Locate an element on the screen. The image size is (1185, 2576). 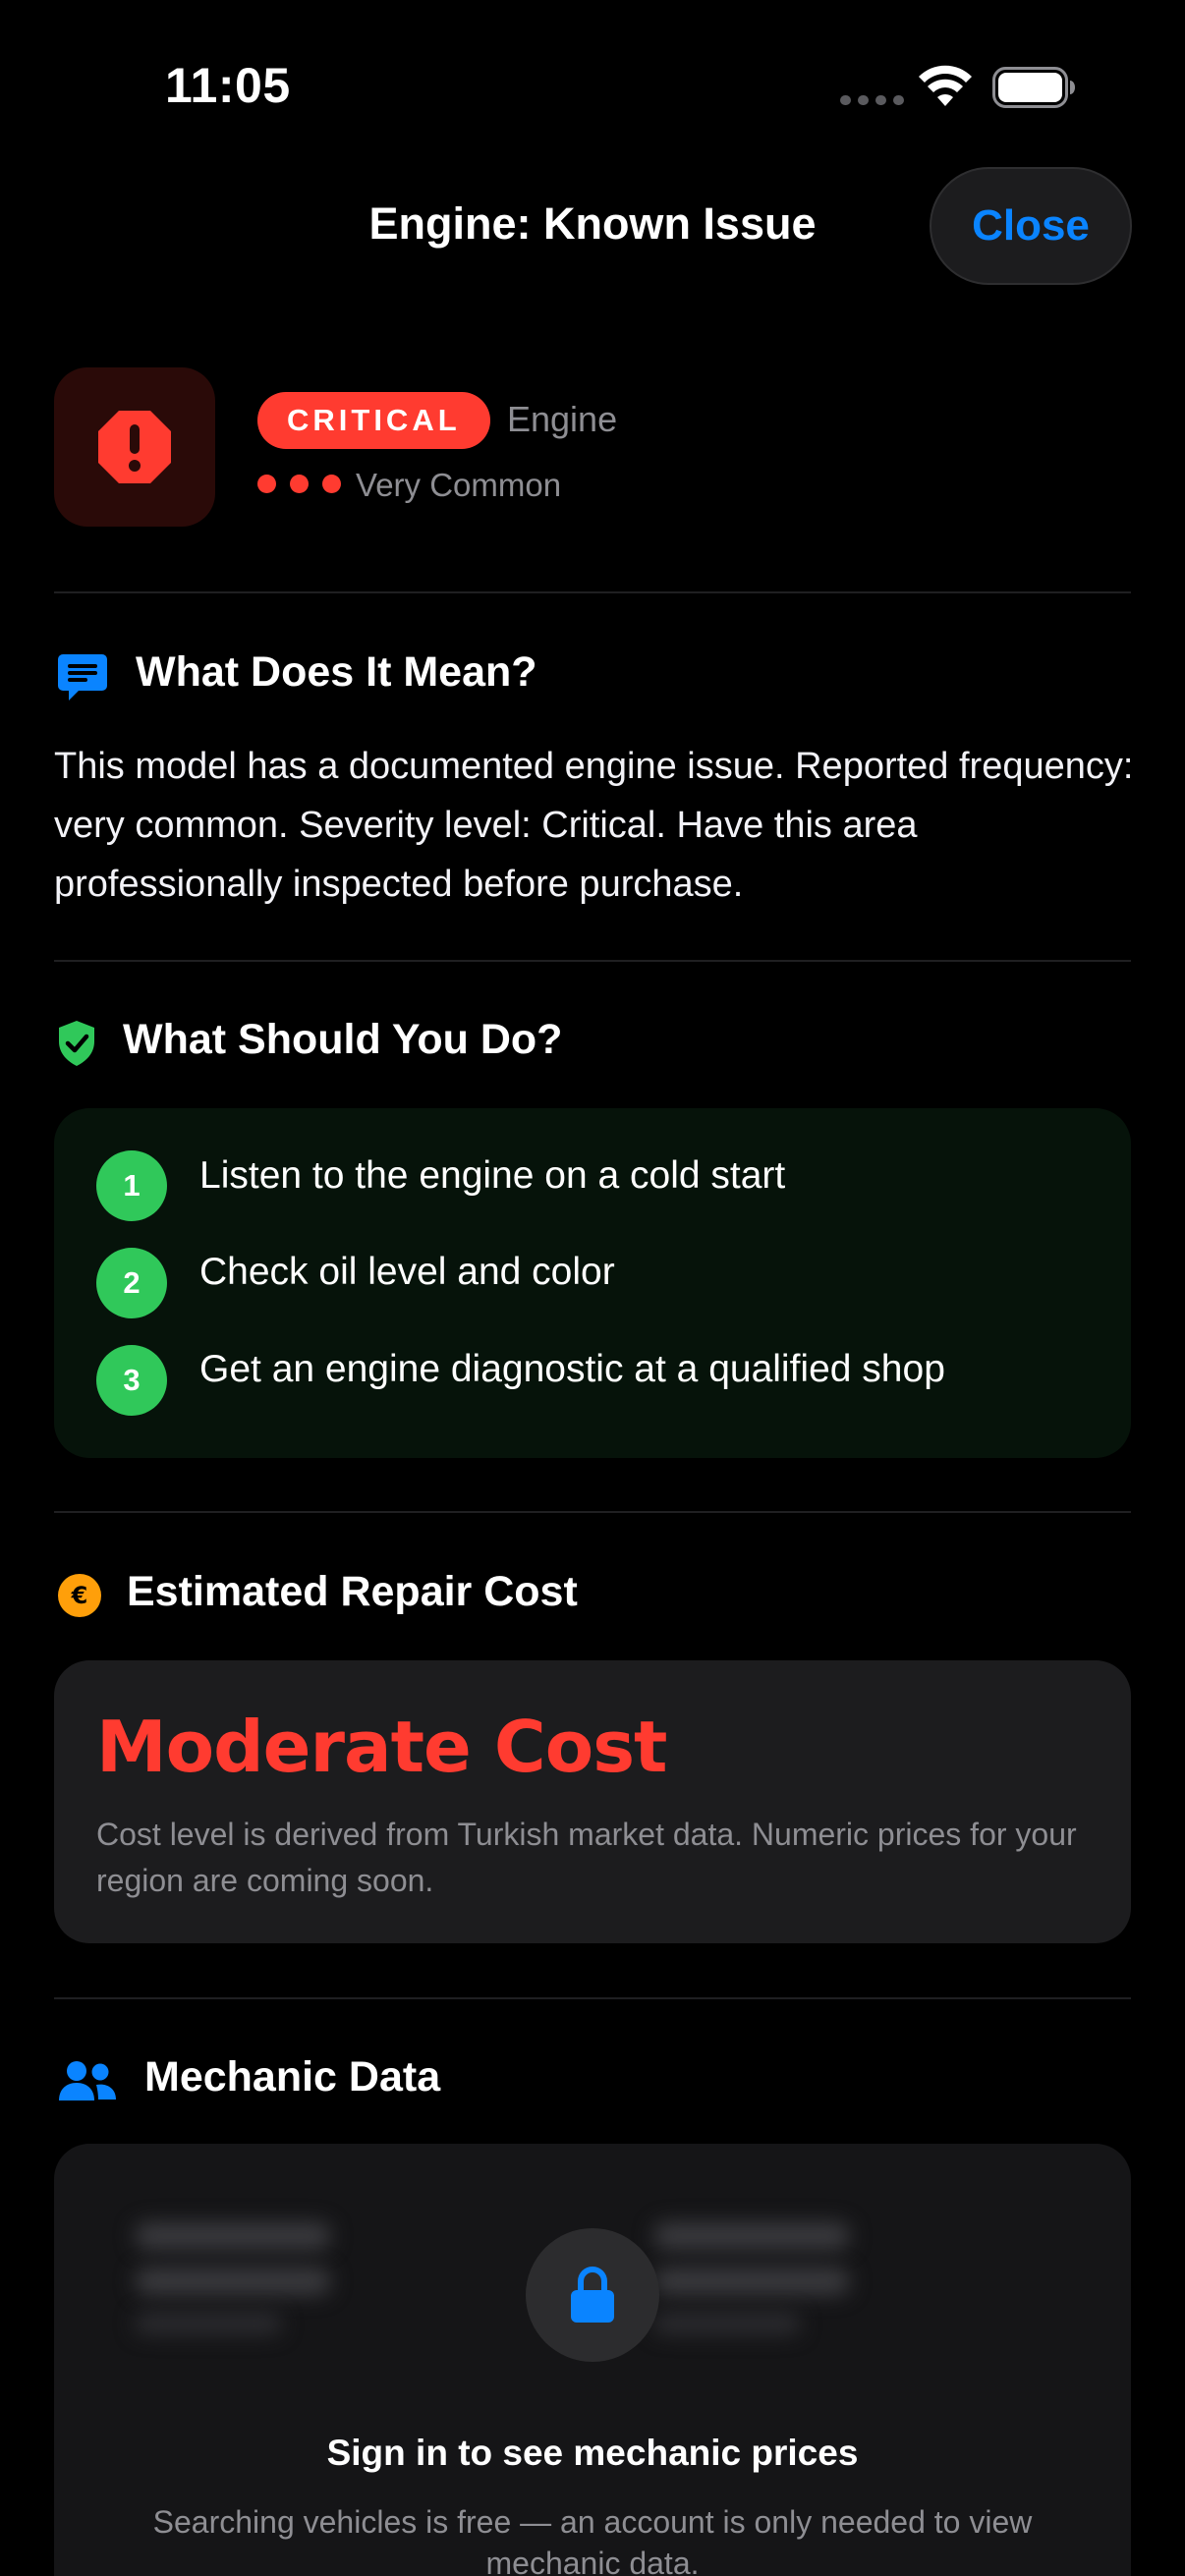
step-number: 2 is located at coordinates (132, 1283).